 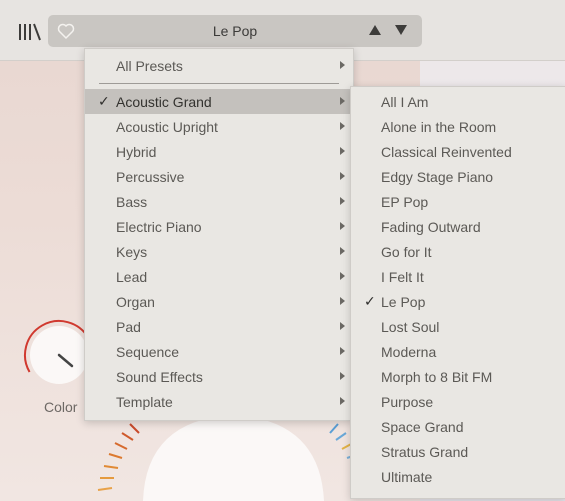 What do you see at coordinates (437, 377) in the screenshot?
I see `menu-item-label: Morph to 8 Bit FM` at bounding box center [437, 377].